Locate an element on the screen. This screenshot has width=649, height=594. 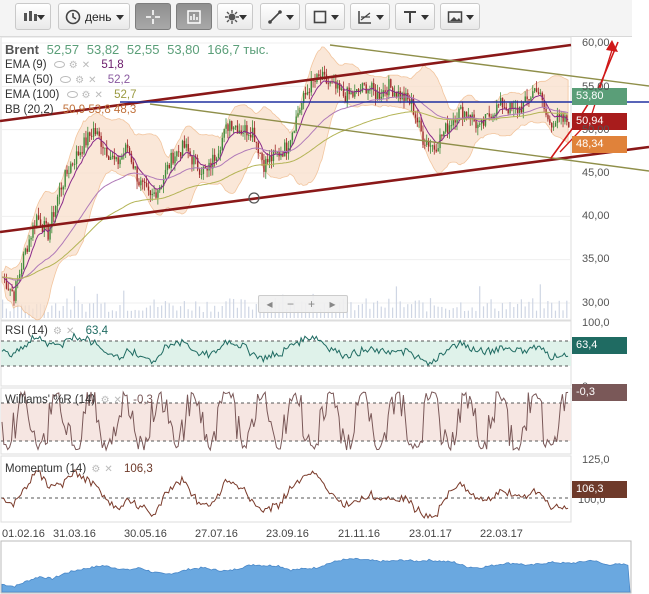
scroll-left-button: ◂ is located at coordinates (269, 304).